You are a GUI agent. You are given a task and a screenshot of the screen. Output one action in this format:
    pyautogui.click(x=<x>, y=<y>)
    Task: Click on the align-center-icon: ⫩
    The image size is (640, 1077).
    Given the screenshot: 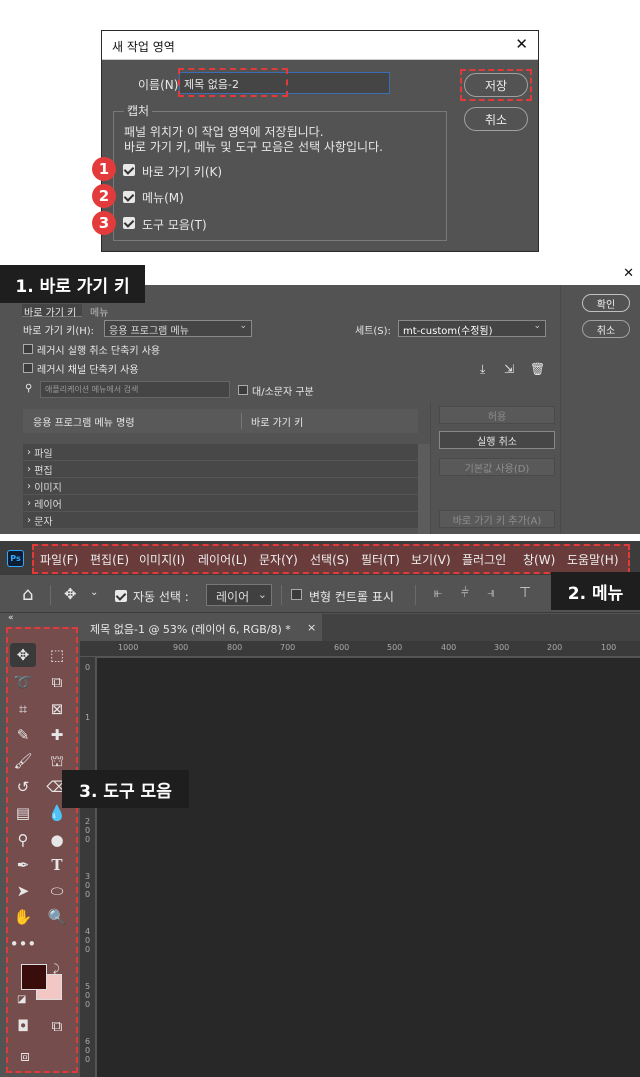 What is the action you would take?
    pyautogui.click(x=465, y=593)
    